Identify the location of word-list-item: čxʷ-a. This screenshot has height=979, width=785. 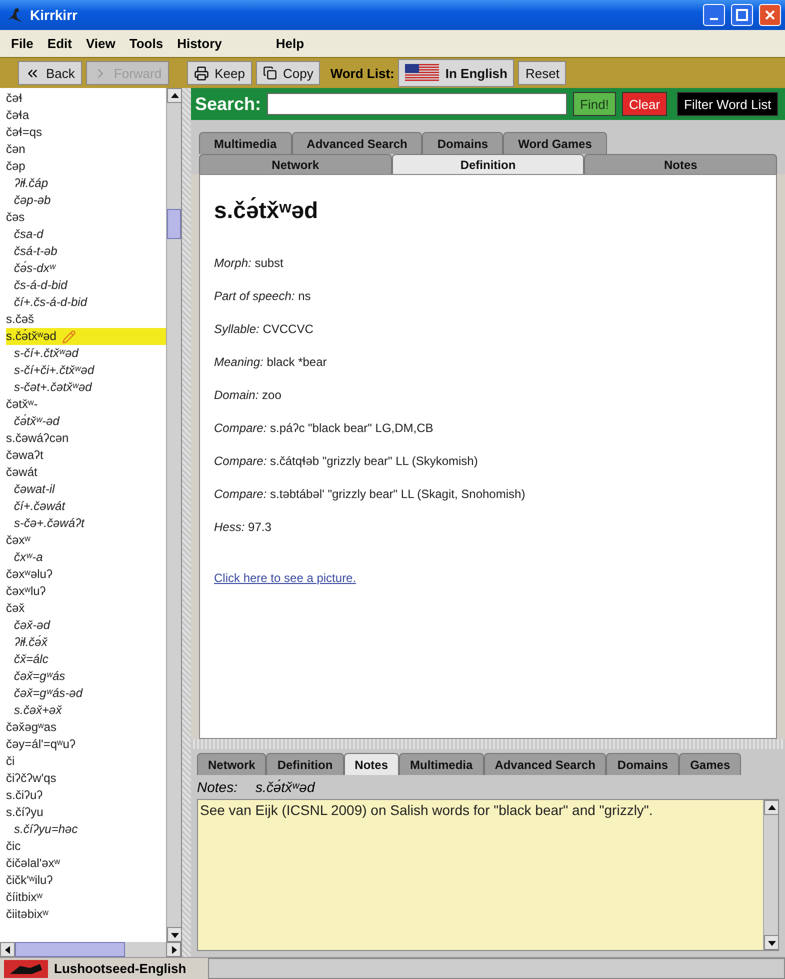
(86, 557).